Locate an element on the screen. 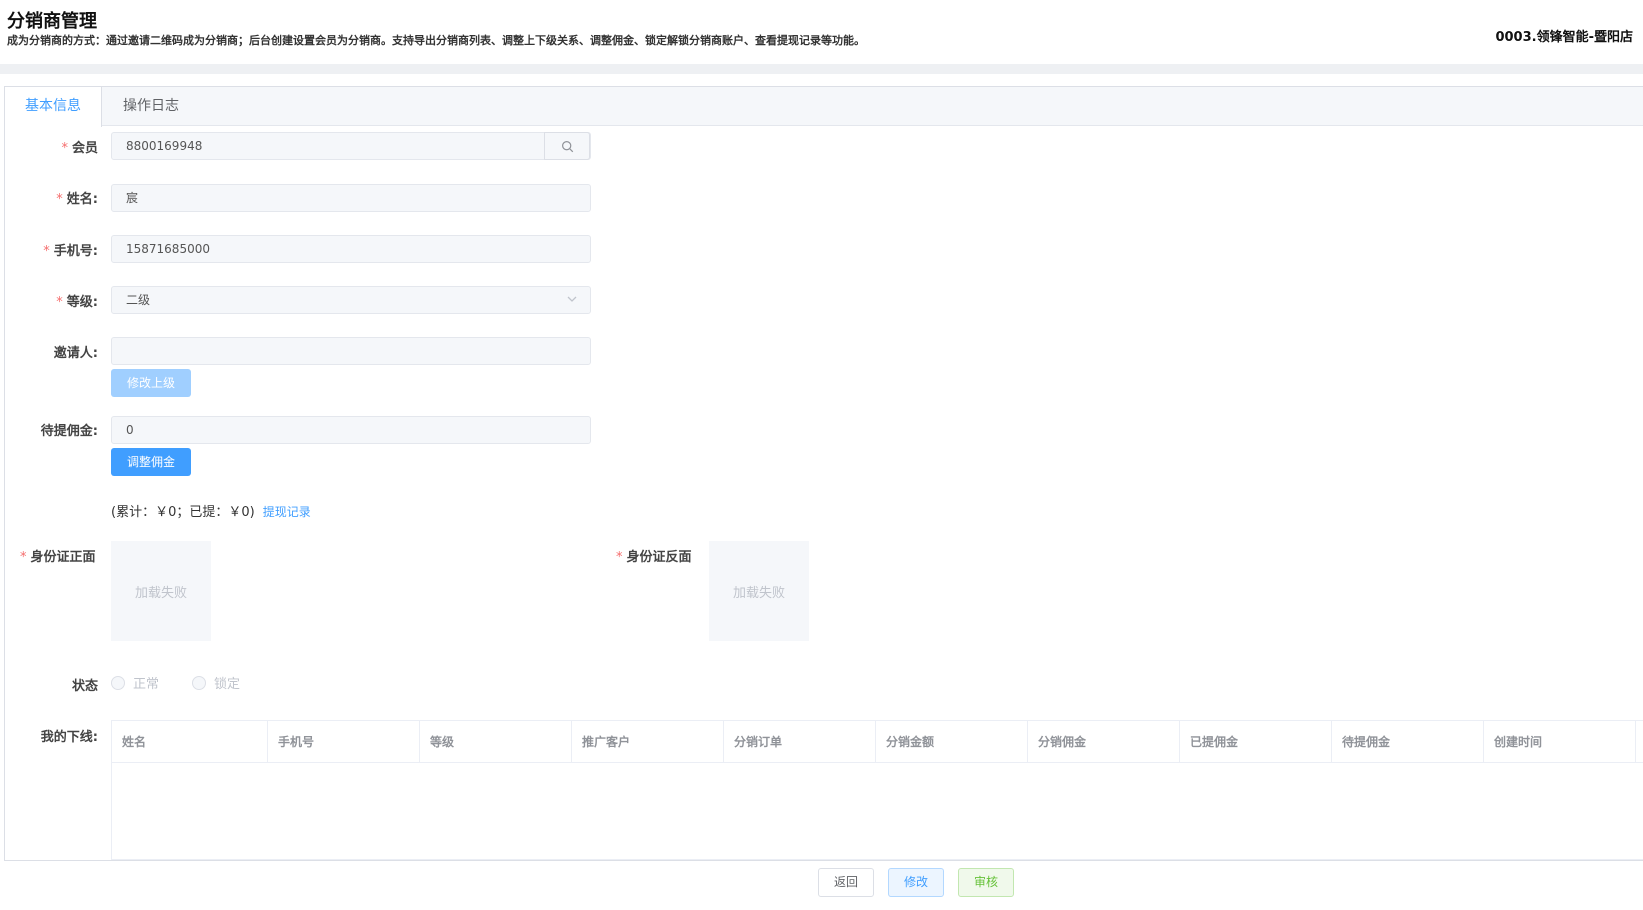  member-label: * 会员 is located at coordinates (79, 148).